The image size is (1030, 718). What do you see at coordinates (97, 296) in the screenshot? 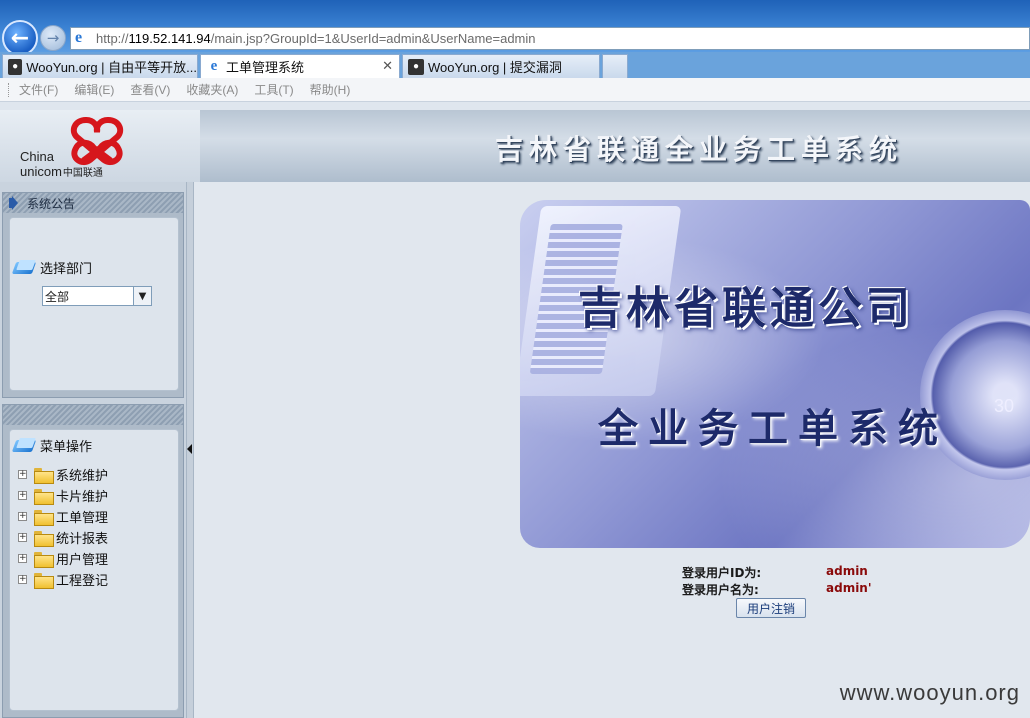
I see `dept-select: 全部 ▼` at bounding box center [97, 296].